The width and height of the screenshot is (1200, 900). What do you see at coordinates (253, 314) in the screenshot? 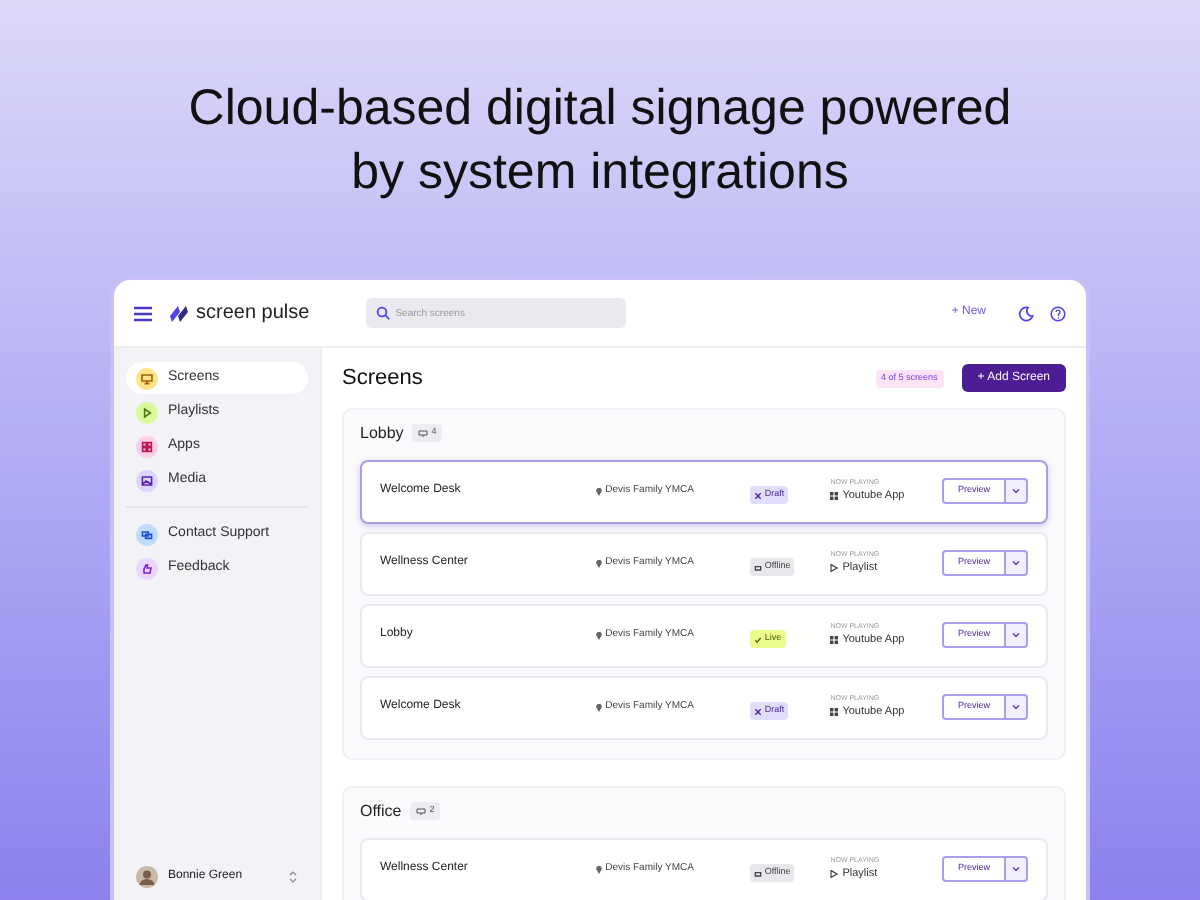
I see `brand-name: screen pulse` at bounding box center [253, 314].